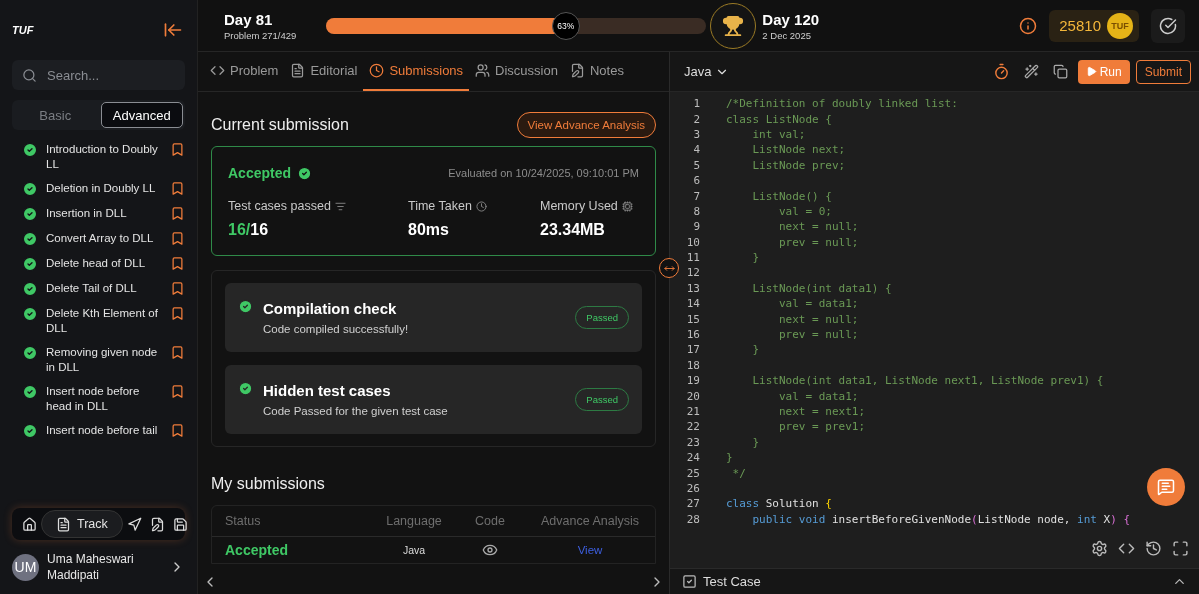 The height and width of the screenshot is (594, 1199). Describe the element at coordinates (104, 238) in the screenshot. I see `problem-link: Convert Array to DLL` at that location.